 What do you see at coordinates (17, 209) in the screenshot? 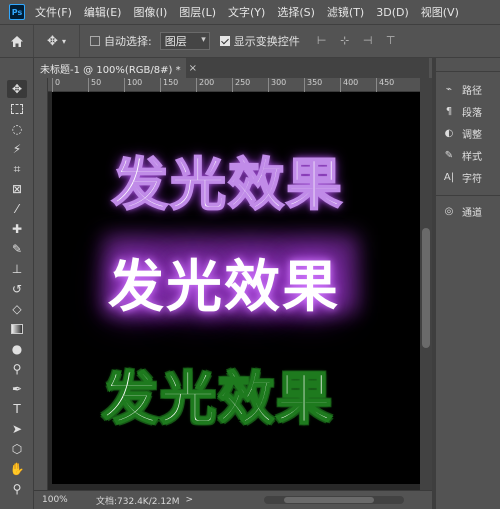
I see `eyedropper-tool-icon: ⁄` at bounding box center [17, 209].